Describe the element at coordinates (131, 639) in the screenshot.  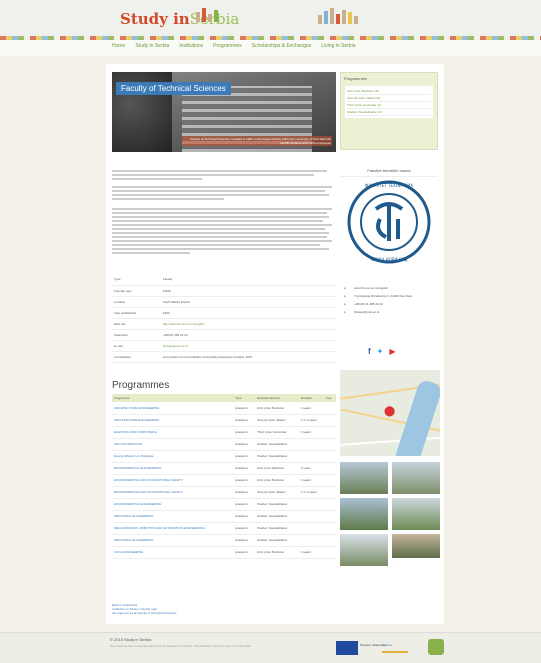
I see `copyright: © 2015 Study in Serbia` at that location.